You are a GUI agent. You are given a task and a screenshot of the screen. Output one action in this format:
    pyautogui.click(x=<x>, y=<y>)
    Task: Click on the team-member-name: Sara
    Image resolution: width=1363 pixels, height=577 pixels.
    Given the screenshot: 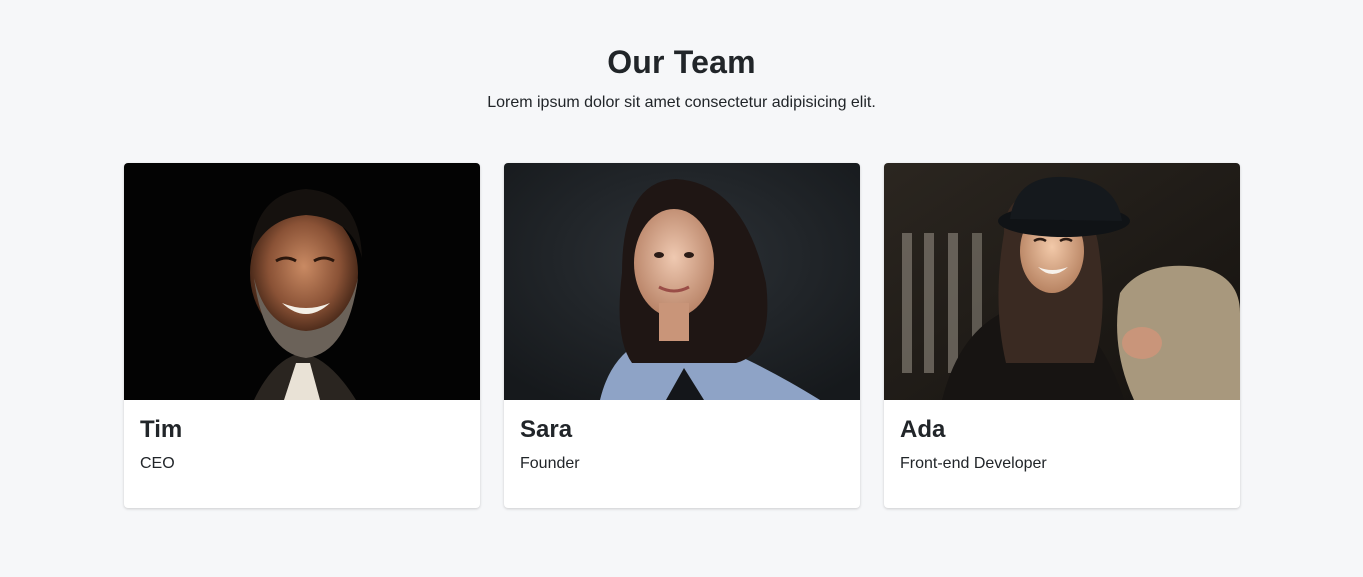 What is the action you would take?
    pyautogui.click(x=546, y=429)
    